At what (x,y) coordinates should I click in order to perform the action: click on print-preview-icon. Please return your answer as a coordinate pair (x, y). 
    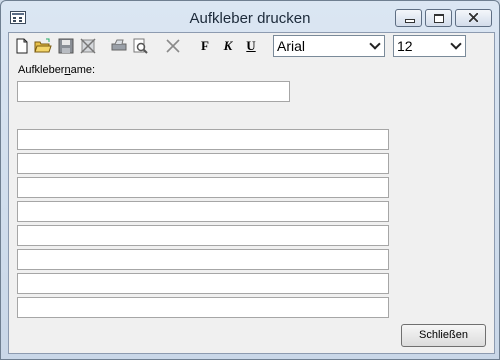
    Looking at the image, I should click on (140, 46).